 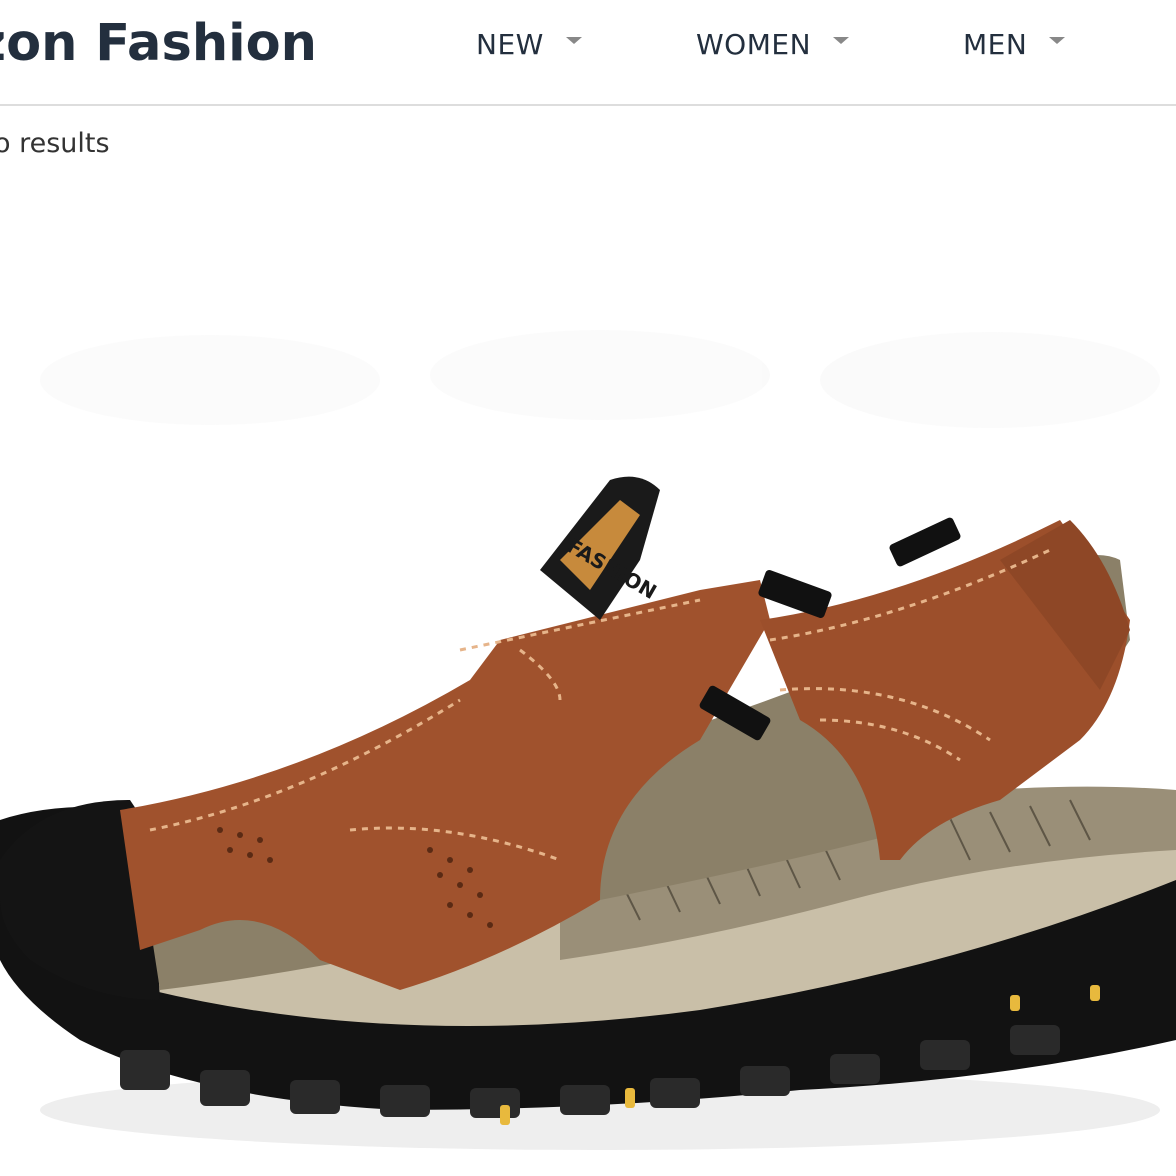 What do you see at coordinates (588, 53) in the screenshot?
I see `header: azon Fashion NEW WOMEN MEN` at bounding box center [588, 53].